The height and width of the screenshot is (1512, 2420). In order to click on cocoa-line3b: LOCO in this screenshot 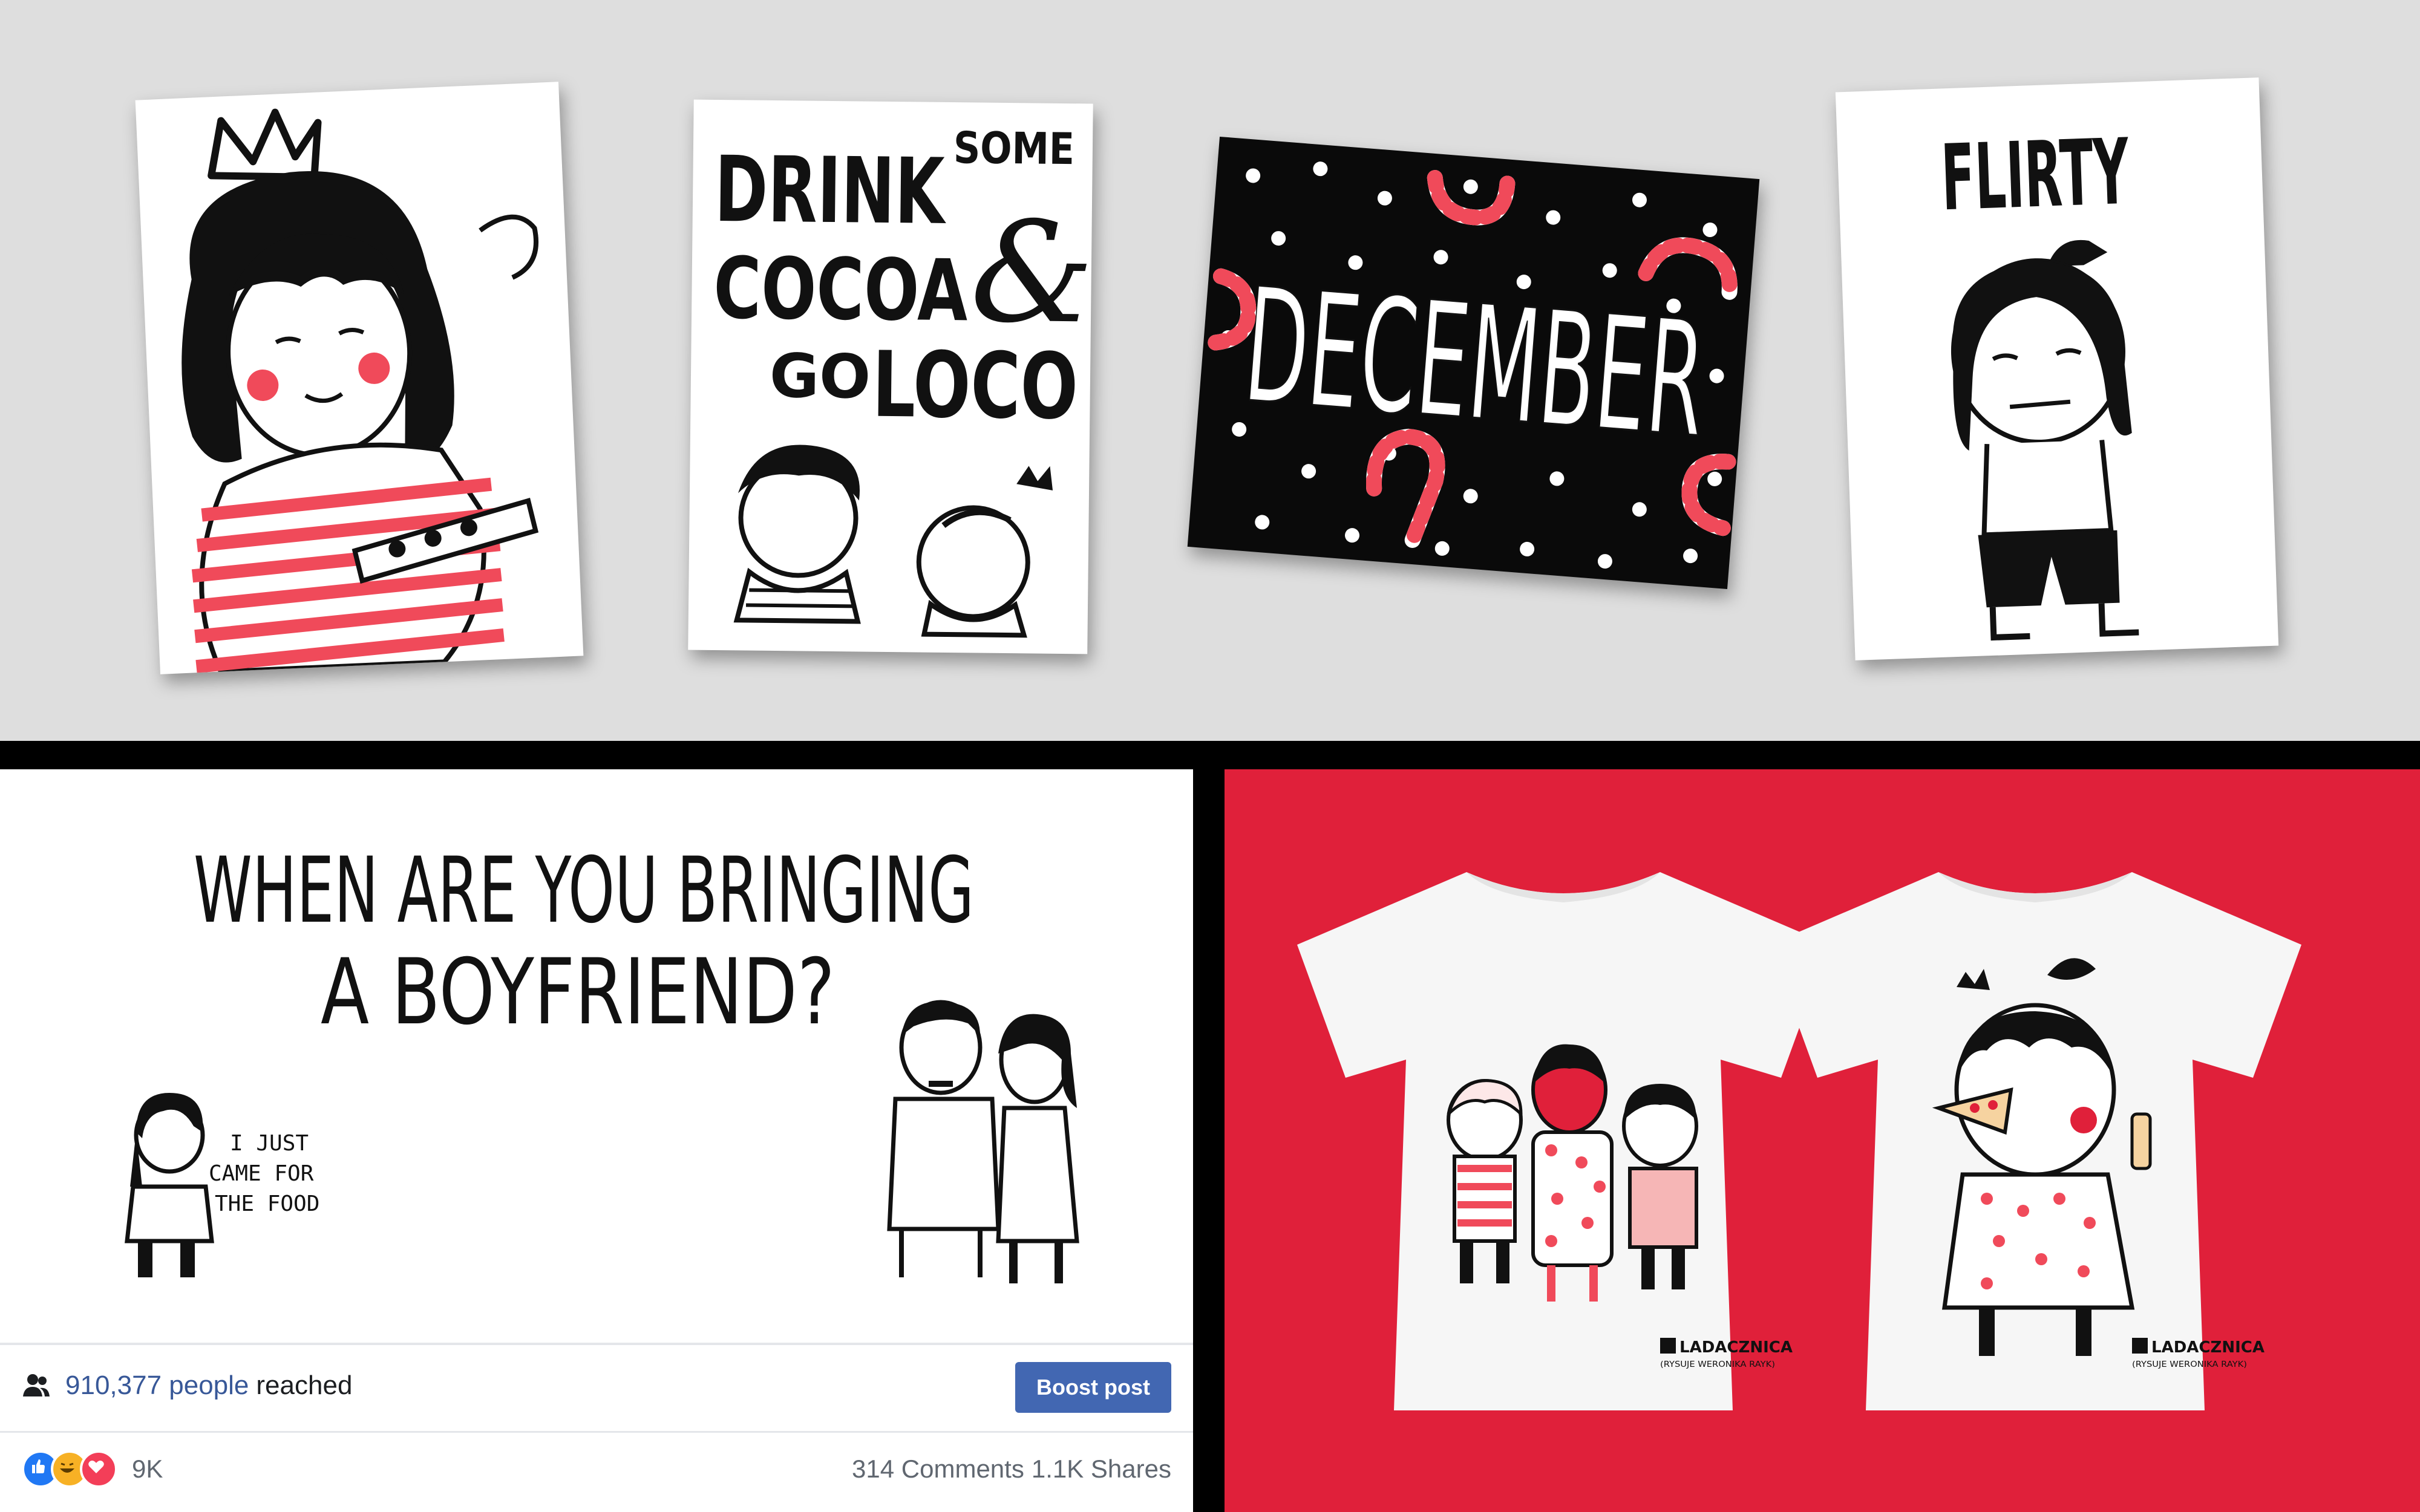, I will do `click(975, 386)`.